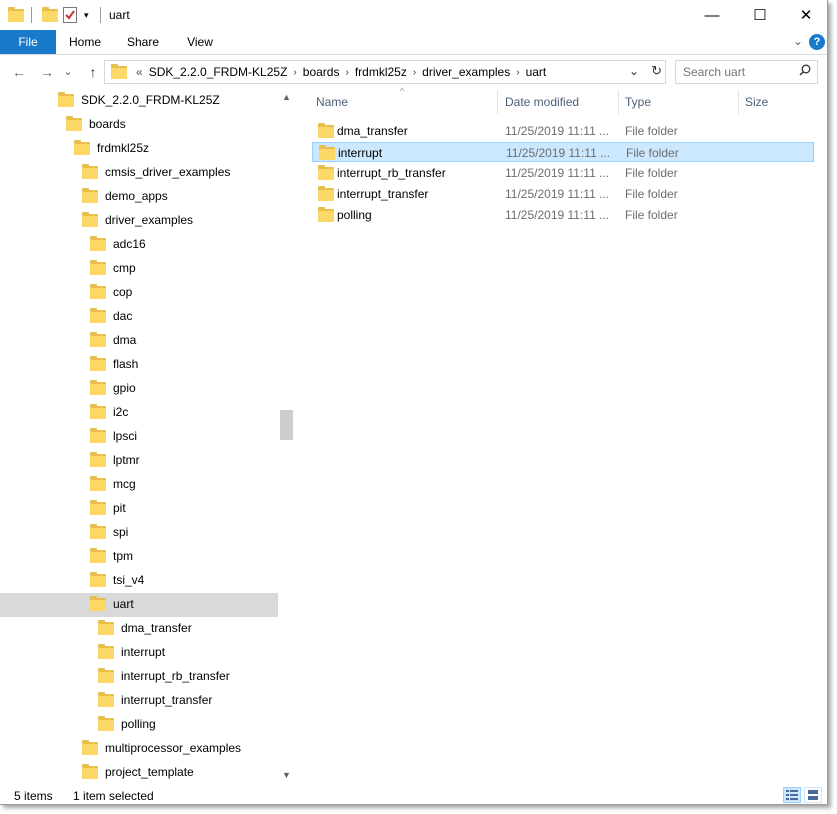  What do you see at coordinates (286, 425) in the screenshot?
I see `scrollbar-thumb` at bounding box center [286, 425].